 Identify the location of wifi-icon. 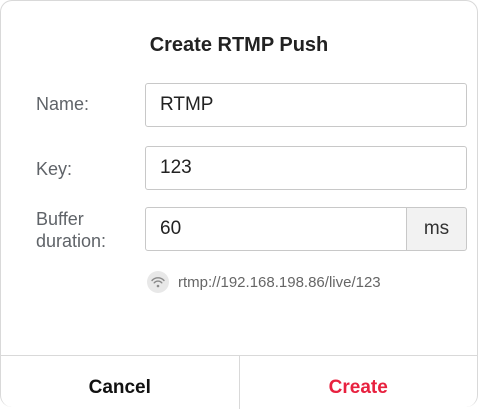
(158, 282).